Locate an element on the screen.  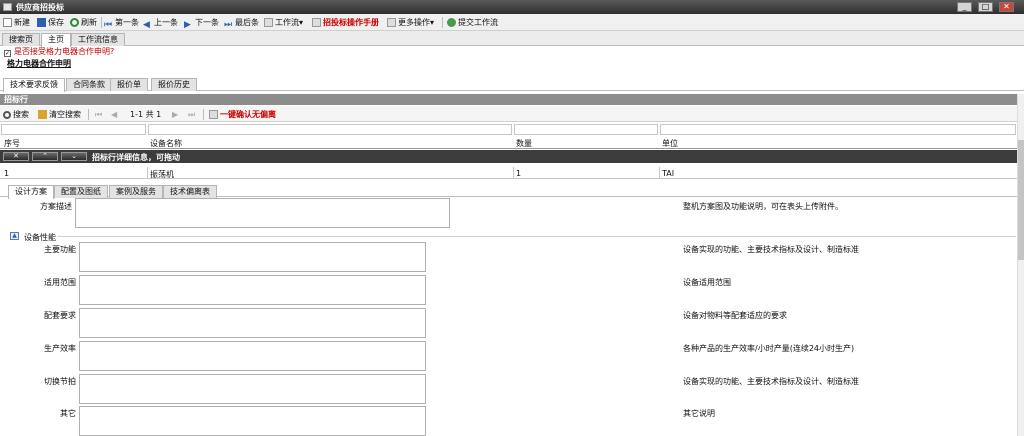
refresh-button: 刷新 is located at coordinates (83, 22).